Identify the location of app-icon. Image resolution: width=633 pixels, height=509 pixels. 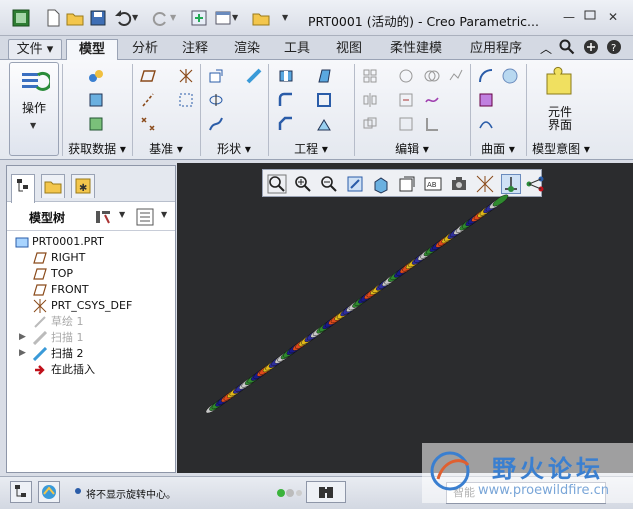
(21, 18).